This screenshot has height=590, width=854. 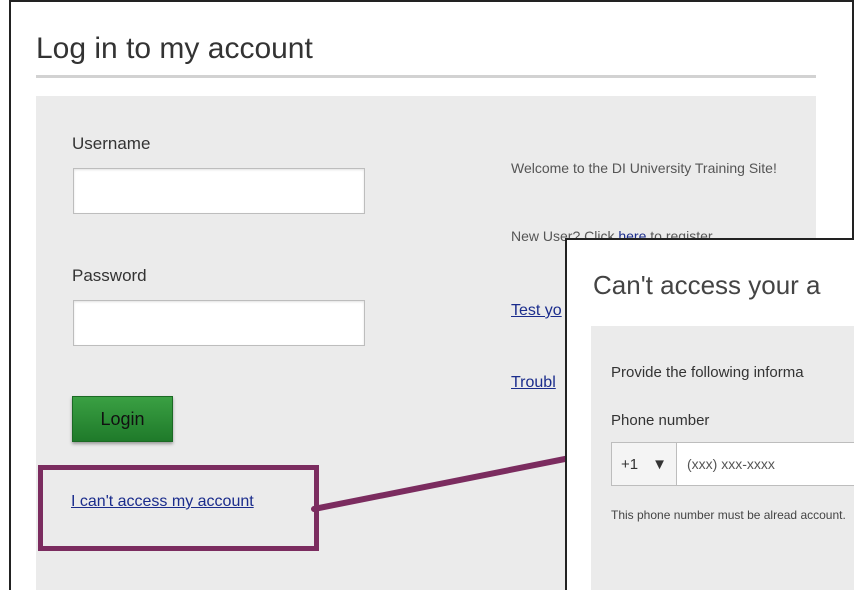 I want to click on password-label: Password, so click(x=109, y=275).